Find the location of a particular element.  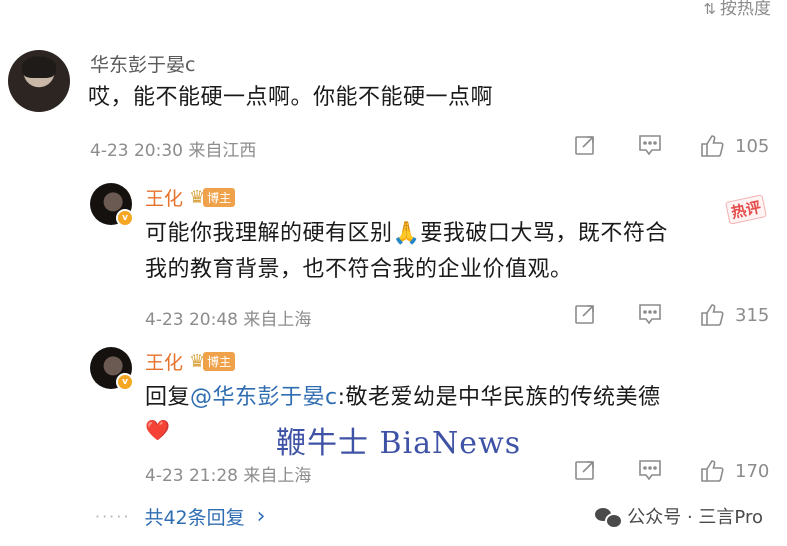

reply-time: 4-23 21:28 is located at coordinates (191, 476).